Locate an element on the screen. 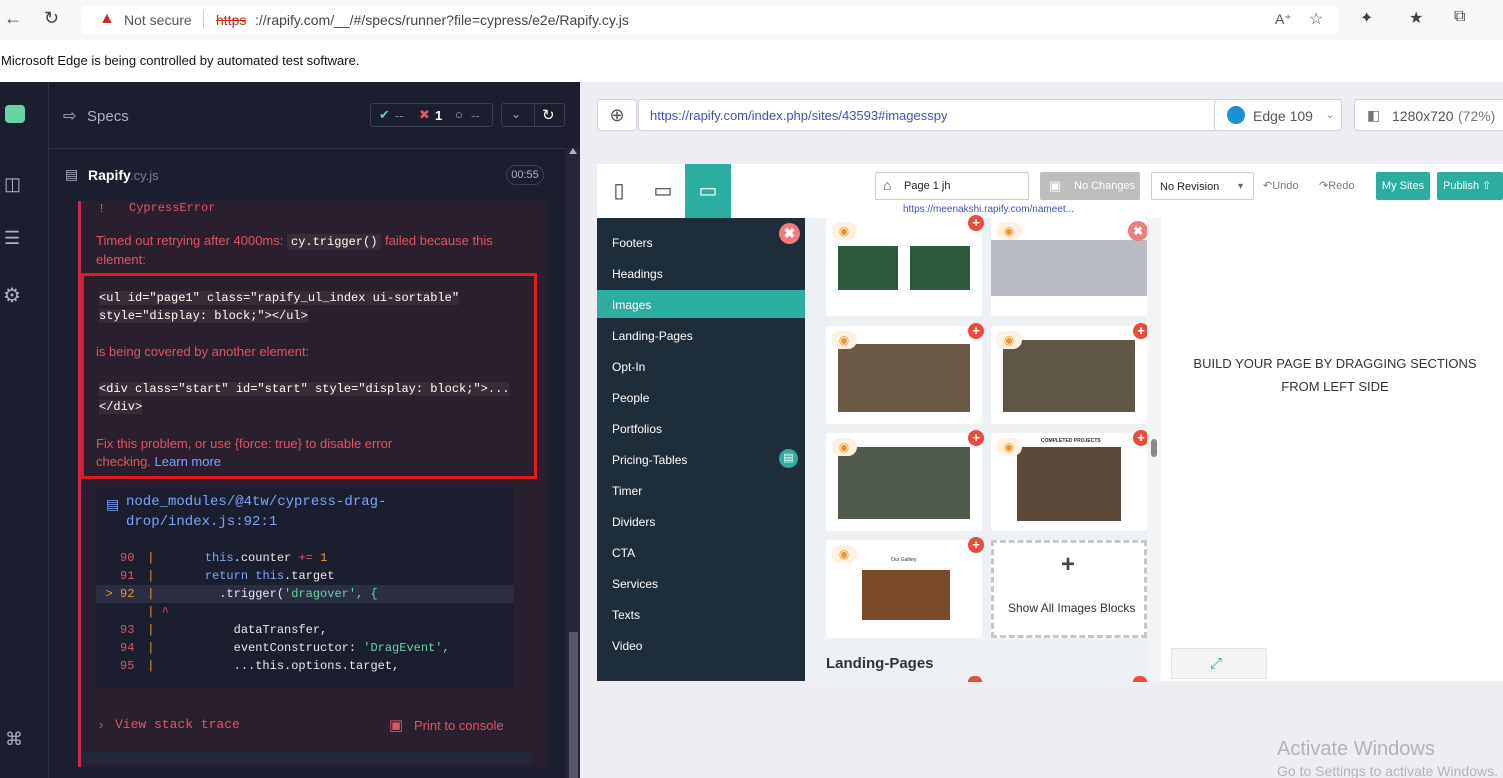 The height and width of the screenshot is (778, 1503). category-item: People is located at coordinates (630, 398).